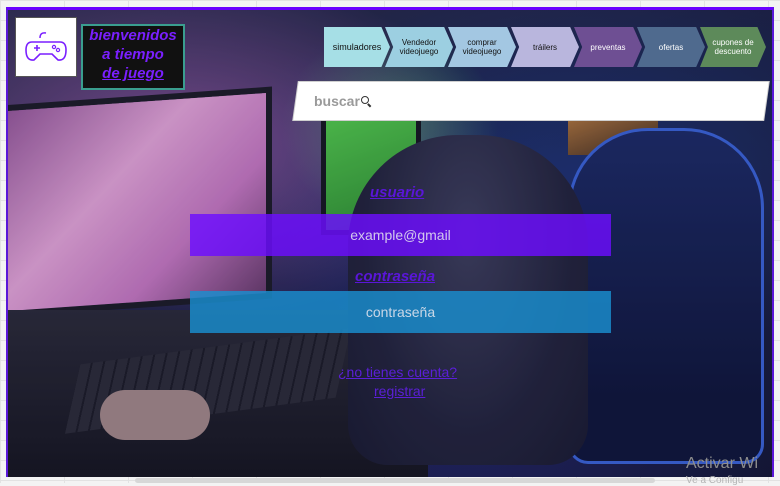 This screenshot has width=780, height=486. Describe the element at coordinates (608, 47) in the screenshot. I see `nav-item-preventas: preventas` at that location.